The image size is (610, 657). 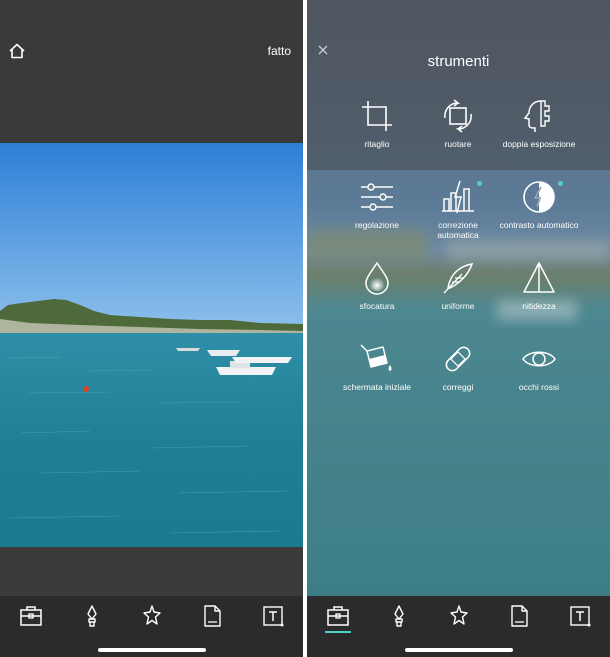 What do you see at coordinates (377, 144) in the screenshot?
I see `tool-label: ritaglio` at bounding box center [377, 144].